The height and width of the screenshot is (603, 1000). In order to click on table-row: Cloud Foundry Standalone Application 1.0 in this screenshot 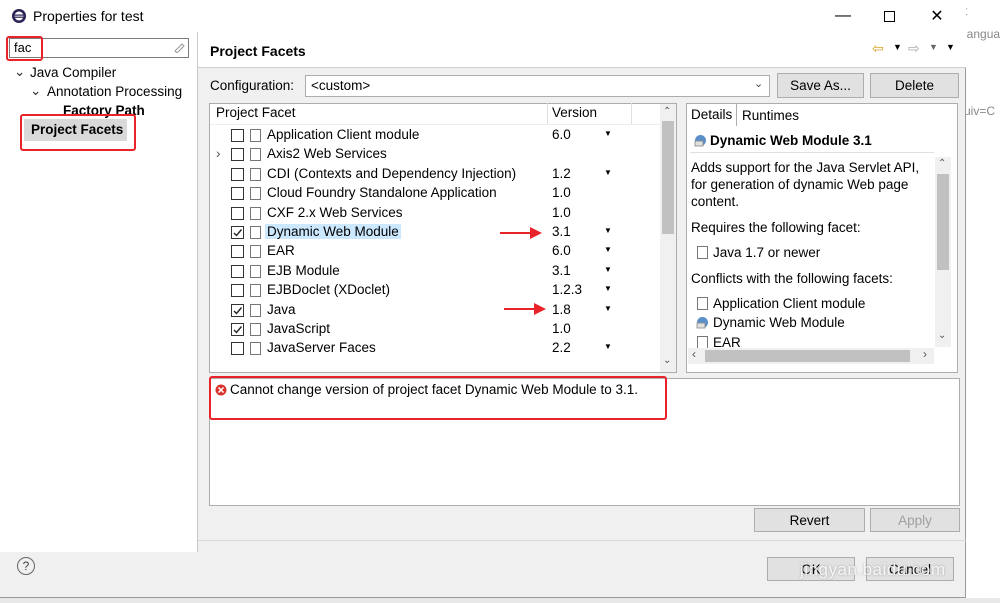, I will do `click(435, 193)`.